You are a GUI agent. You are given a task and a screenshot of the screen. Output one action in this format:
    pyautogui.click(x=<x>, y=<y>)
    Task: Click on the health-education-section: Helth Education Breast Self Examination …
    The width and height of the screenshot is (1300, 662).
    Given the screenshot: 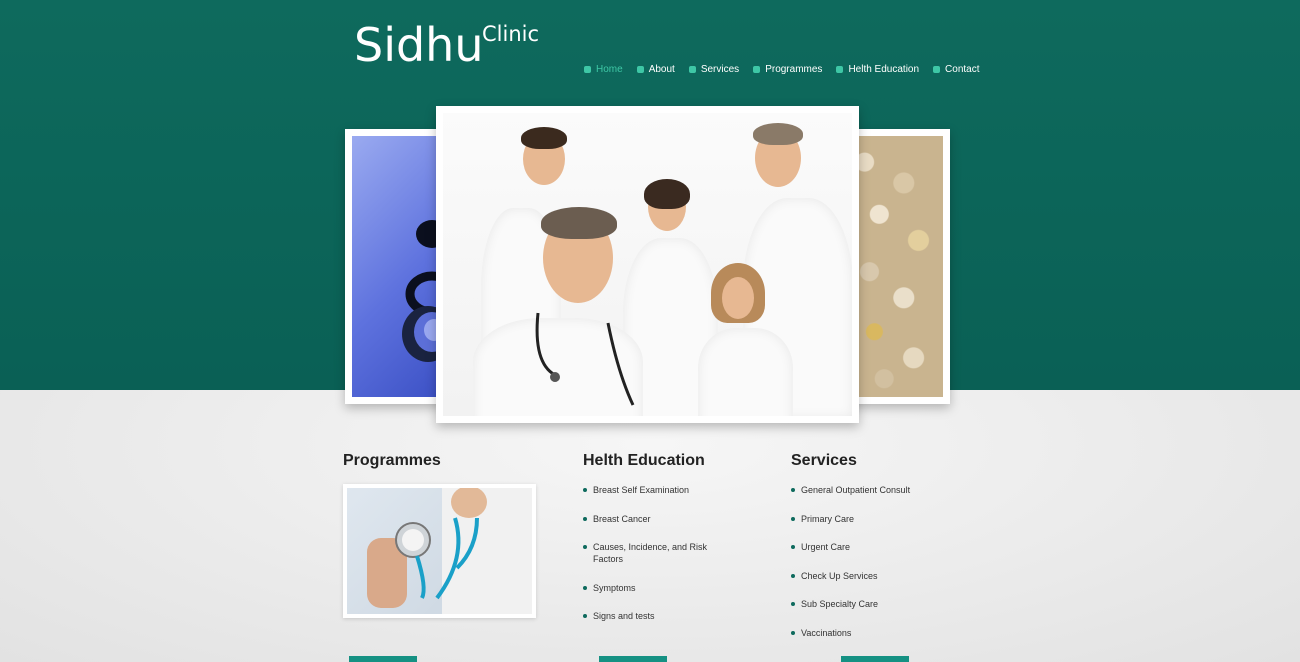 What is the action you would take?
    pyautogui.click(x=673, y=545)
    